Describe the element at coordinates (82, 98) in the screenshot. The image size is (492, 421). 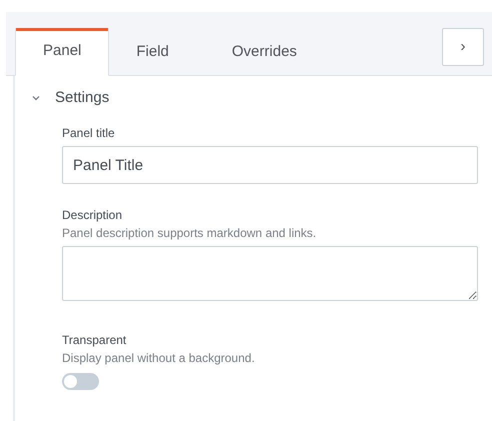
I see `section-title: Settings` at that location.